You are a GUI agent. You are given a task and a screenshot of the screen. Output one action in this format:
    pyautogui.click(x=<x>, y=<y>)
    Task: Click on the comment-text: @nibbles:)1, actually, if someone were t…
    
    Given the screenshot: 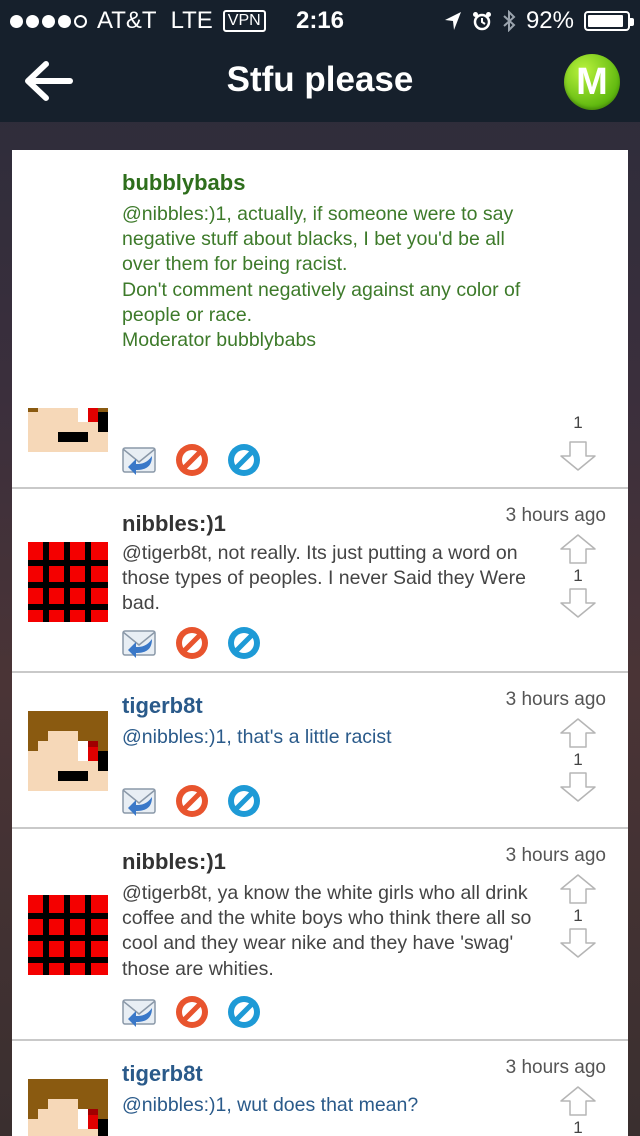 What is the action you would take?
    pyautogui.click(x=321, y=277)
    